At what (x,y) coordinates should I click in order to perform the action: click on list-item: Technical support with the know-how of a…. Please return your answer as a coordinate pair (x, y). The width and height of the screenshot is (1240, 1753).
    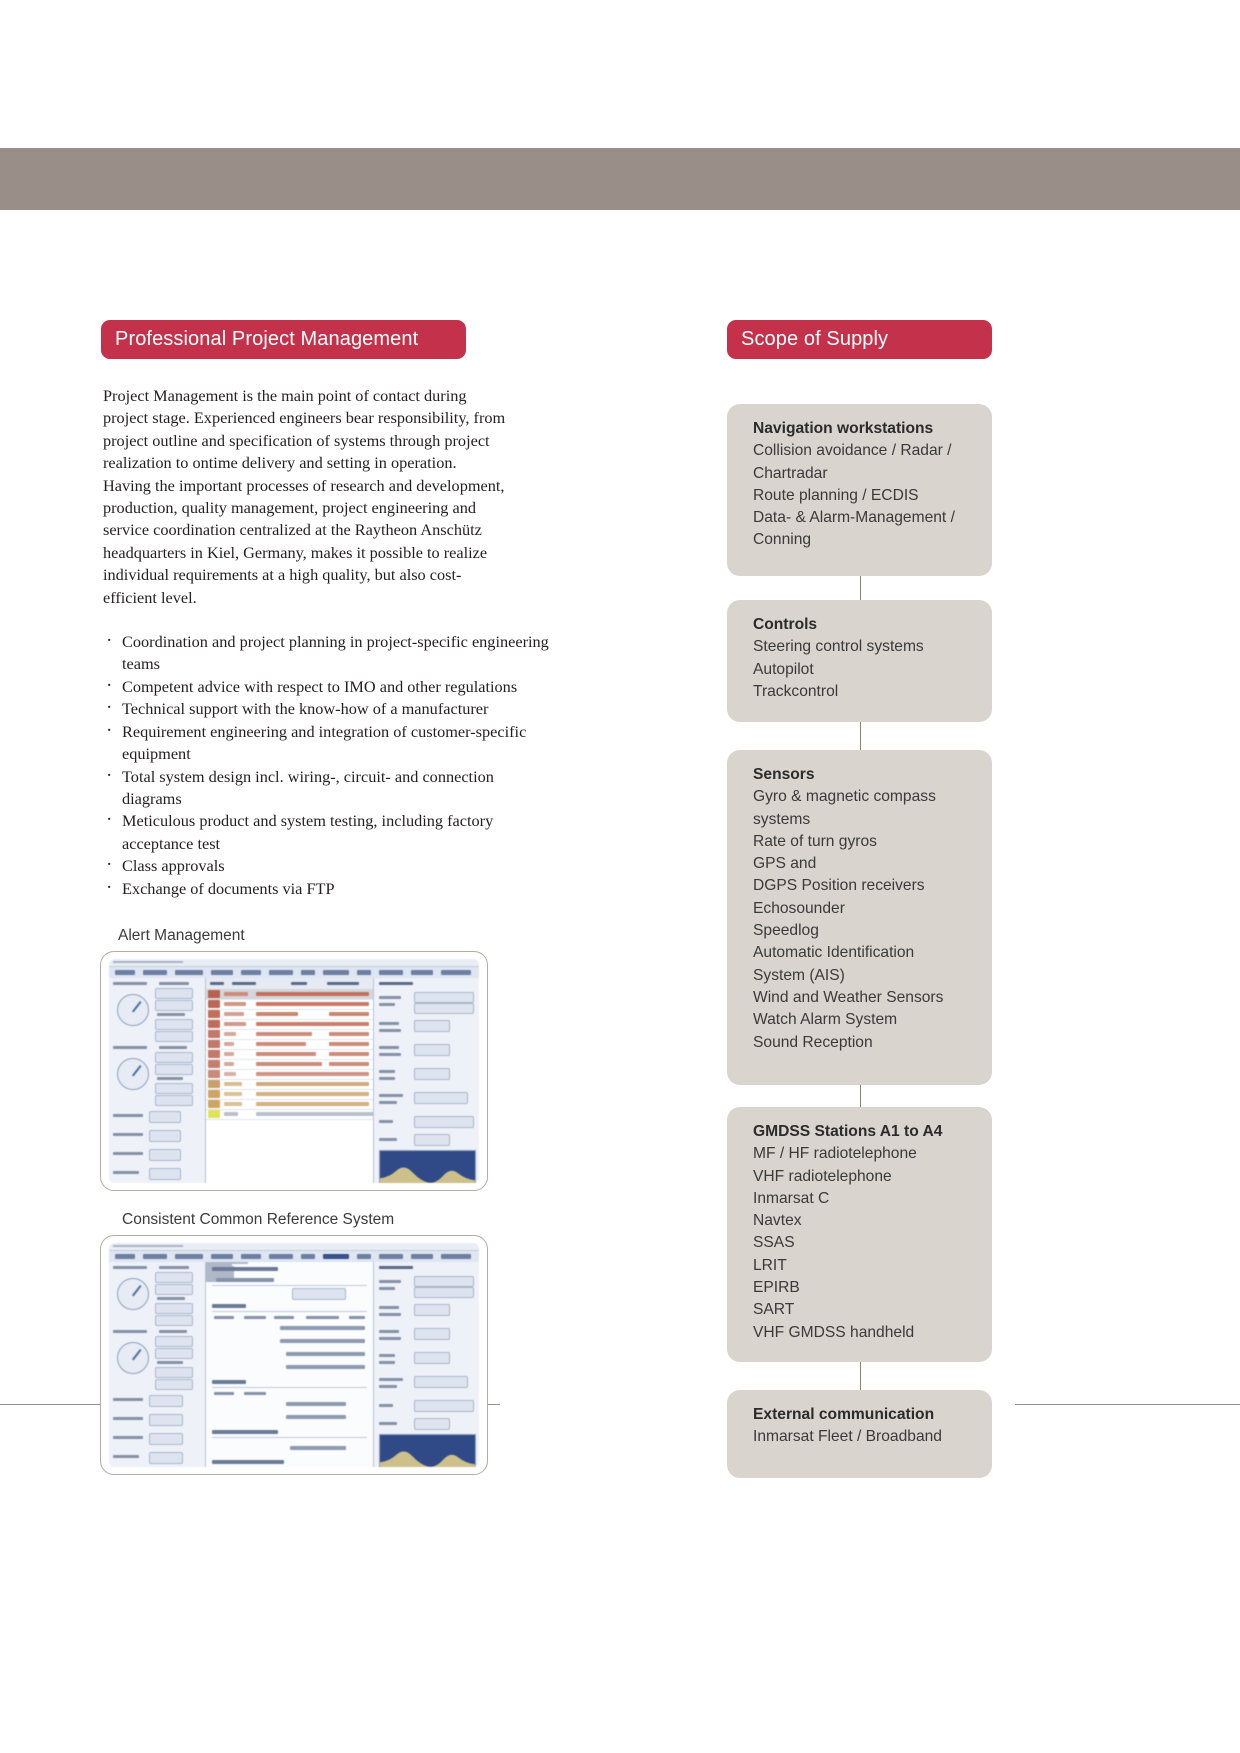
    Looking at the image, I should click on (329, 708).